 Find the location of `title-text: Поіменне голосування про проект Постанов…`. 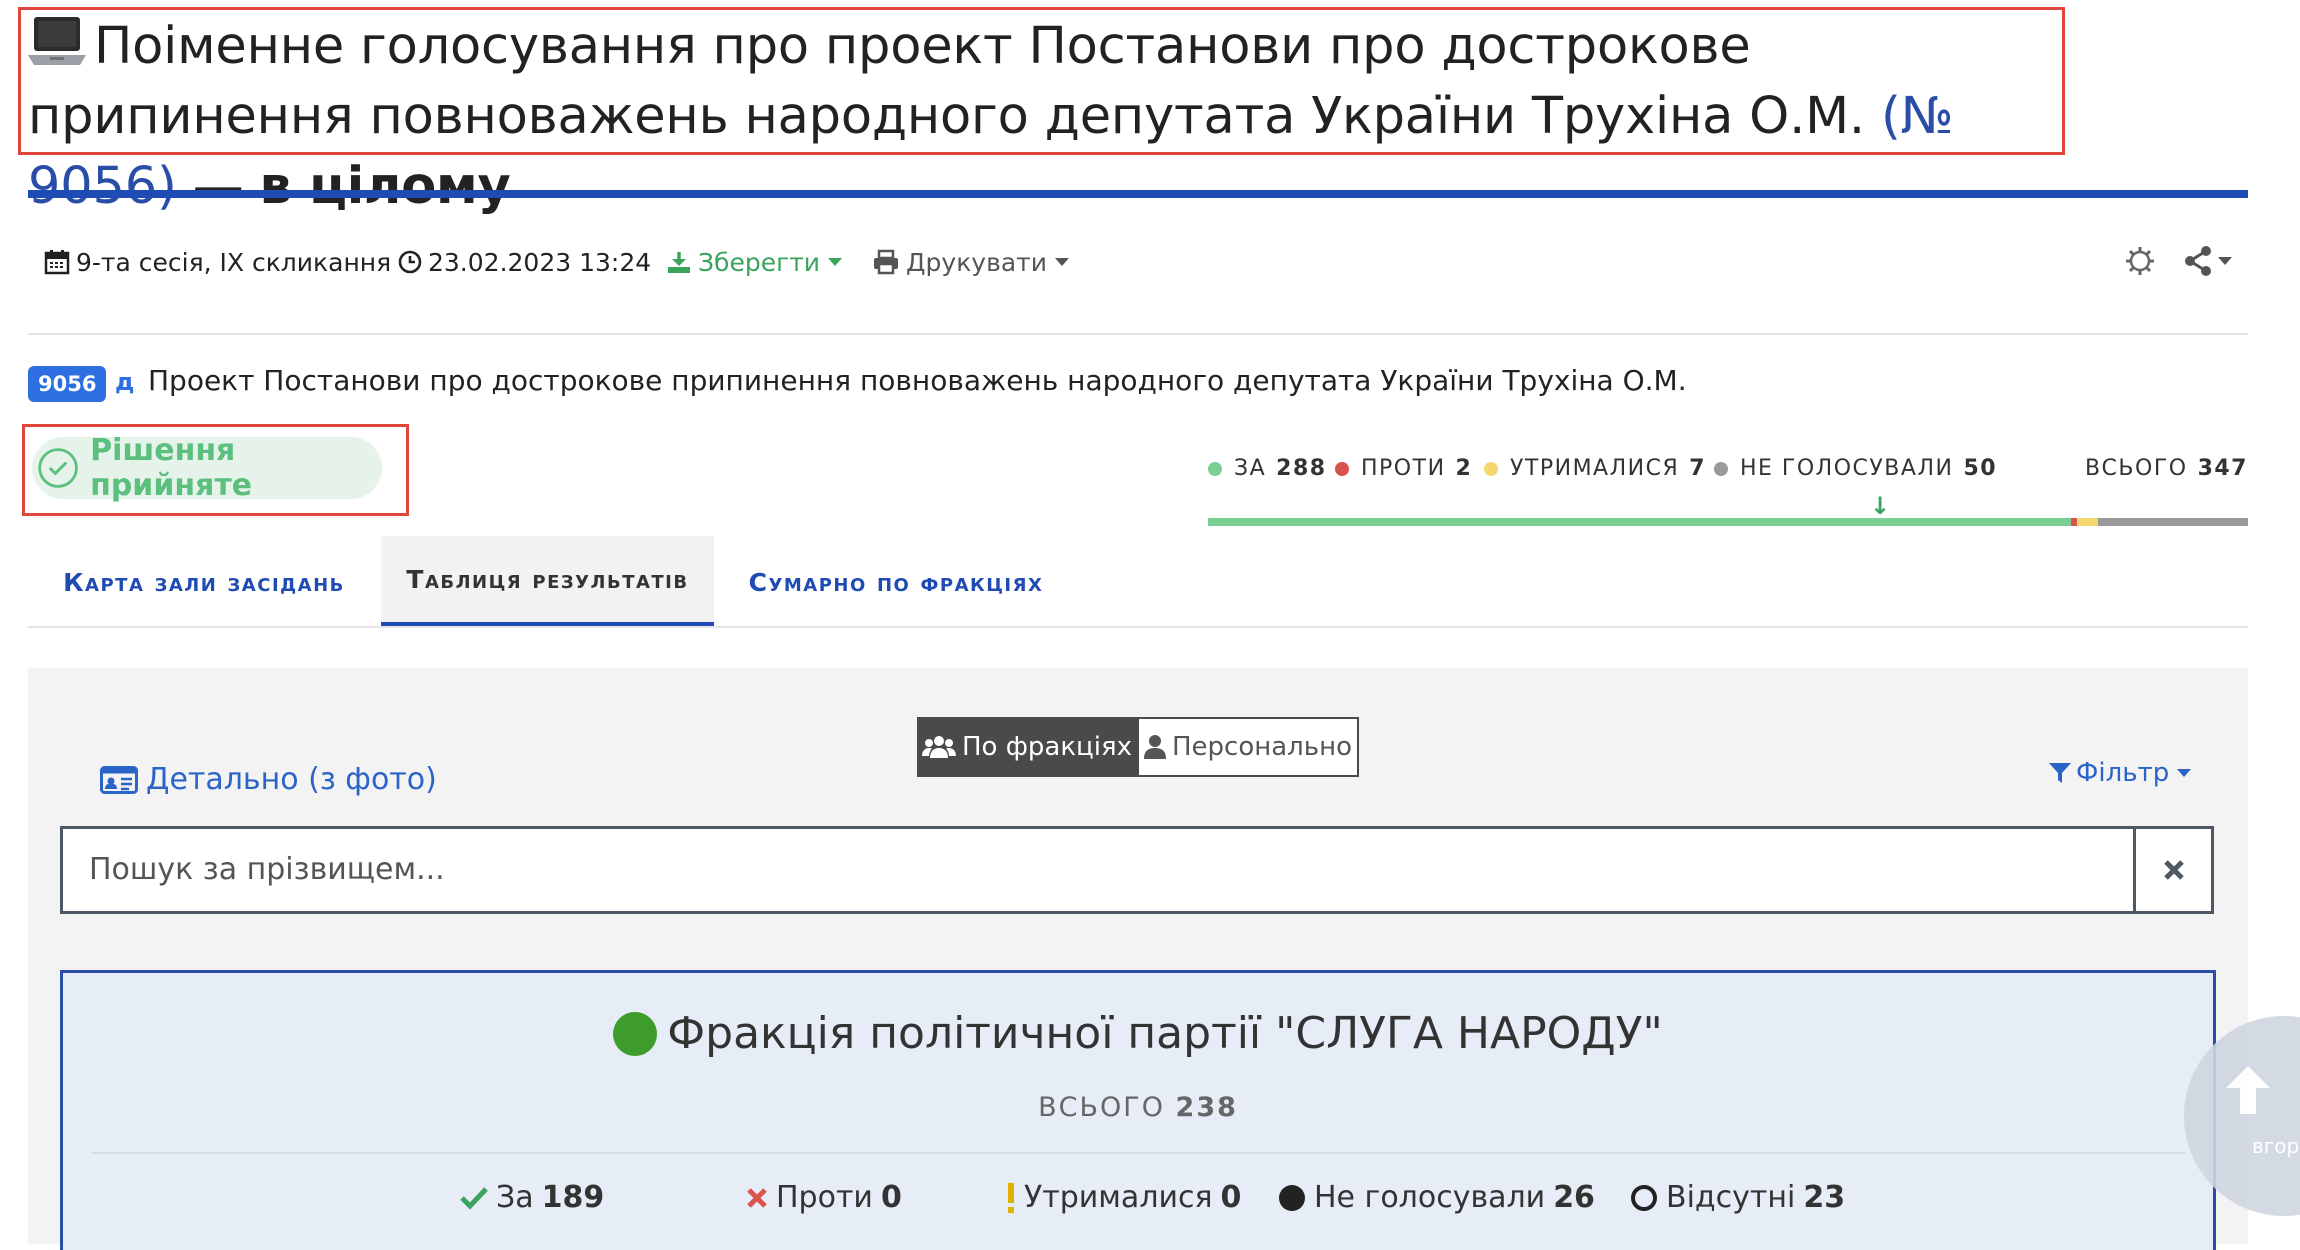

title-text: Поіменне голосування про проект Постанов… is located at coordinates (946, 81).